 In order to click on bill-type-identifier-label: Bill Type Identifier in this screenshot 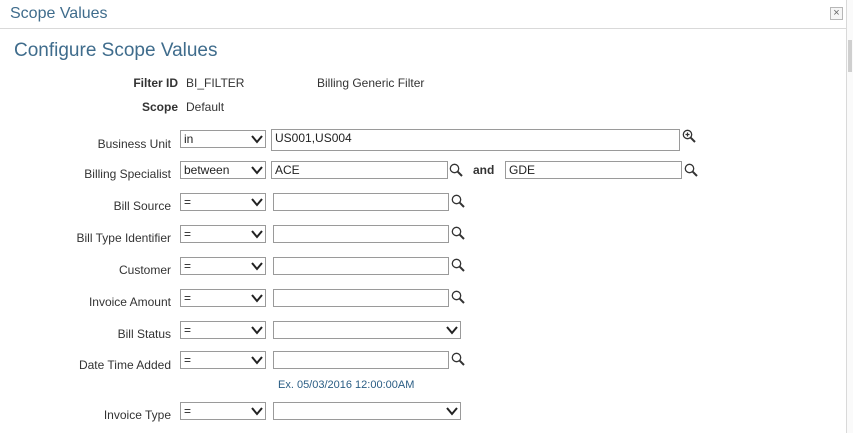, I will do `click(124, 238)`.